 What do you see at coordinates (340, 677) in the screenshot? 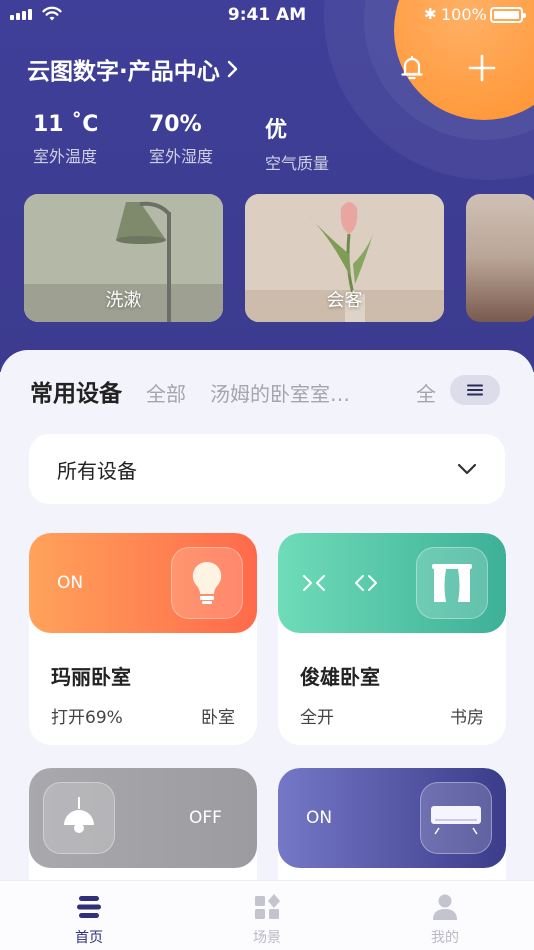
I see `device-name: 俊雄卧室` at bounding box center [340, 677].